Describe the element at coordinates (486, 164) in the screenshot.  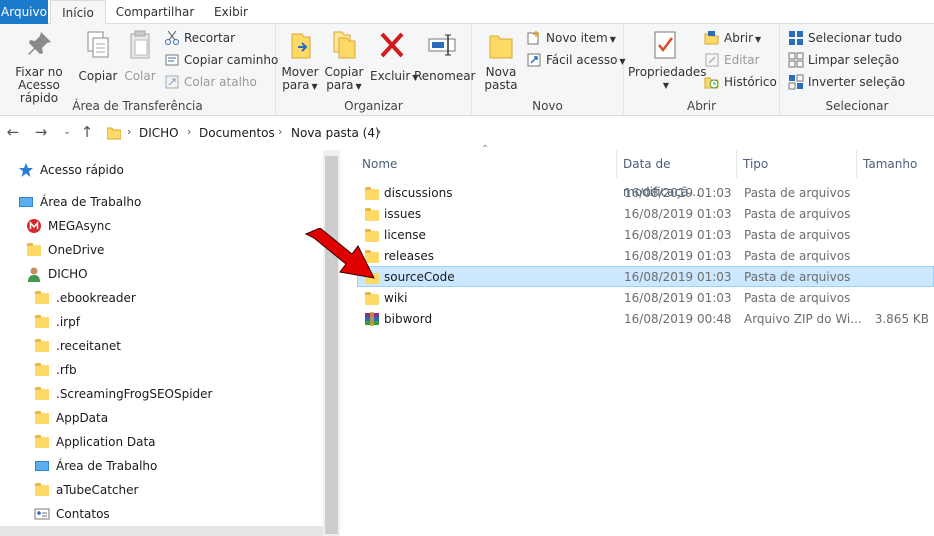
I see `column-header-name: Nome` at that location.